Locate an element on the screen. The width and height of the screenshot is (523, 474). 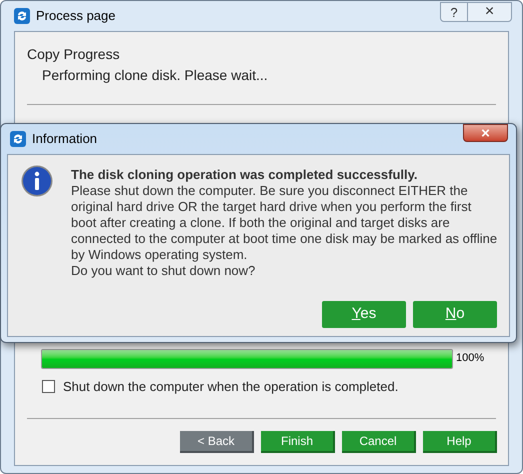
wizard-button: Help is located at coordinates (460, 442).